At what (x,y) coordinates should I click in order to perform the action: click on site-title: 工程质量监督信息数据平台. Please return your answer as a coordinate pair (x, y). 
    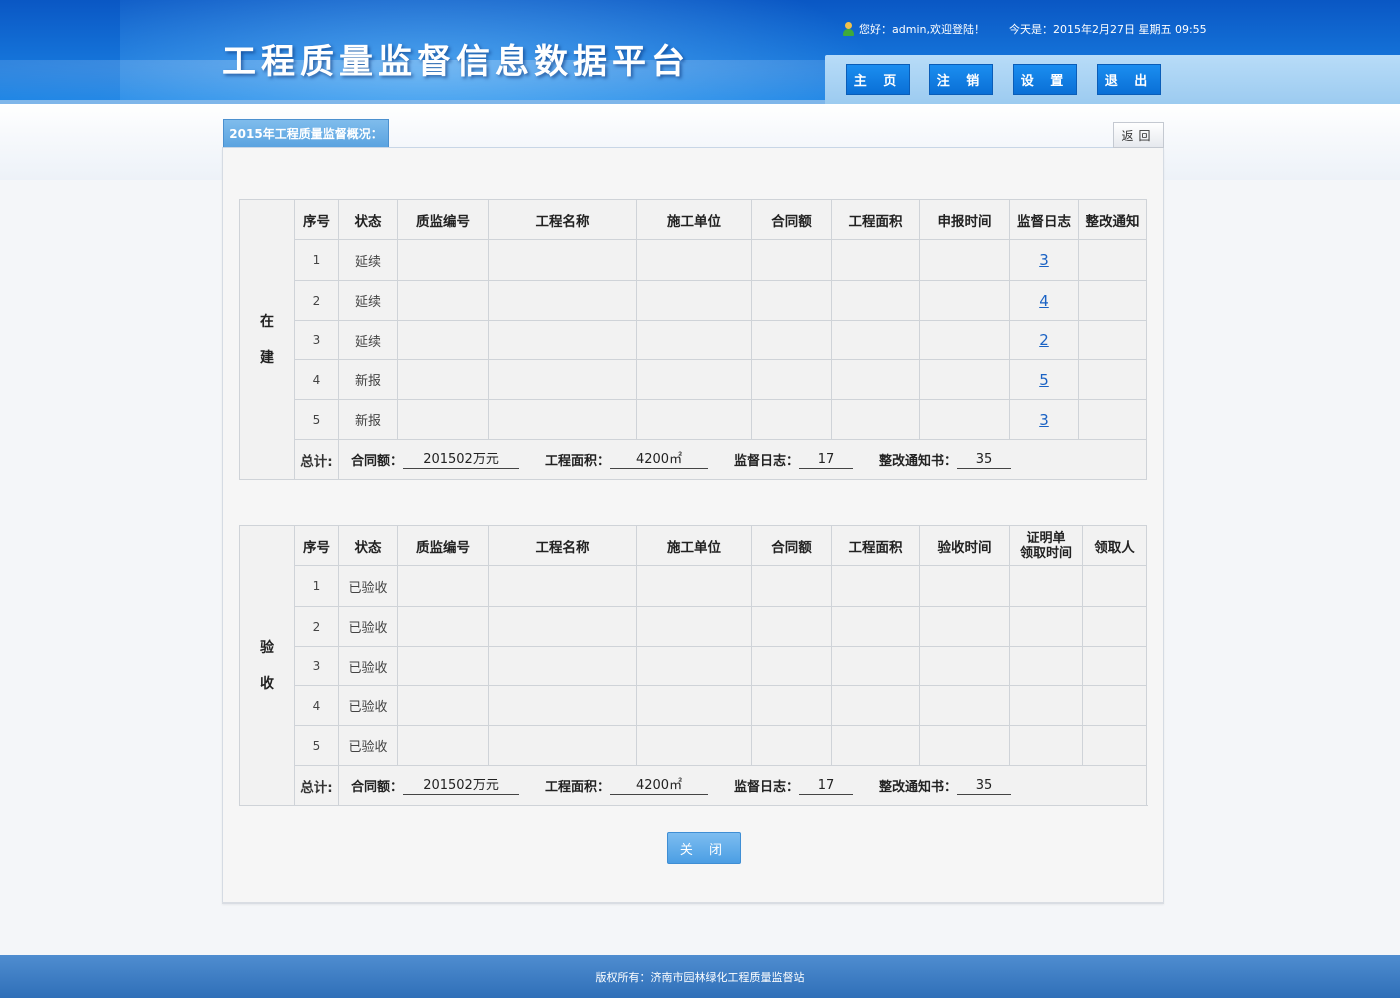
    Looking at the image, I should click on (456, 62).